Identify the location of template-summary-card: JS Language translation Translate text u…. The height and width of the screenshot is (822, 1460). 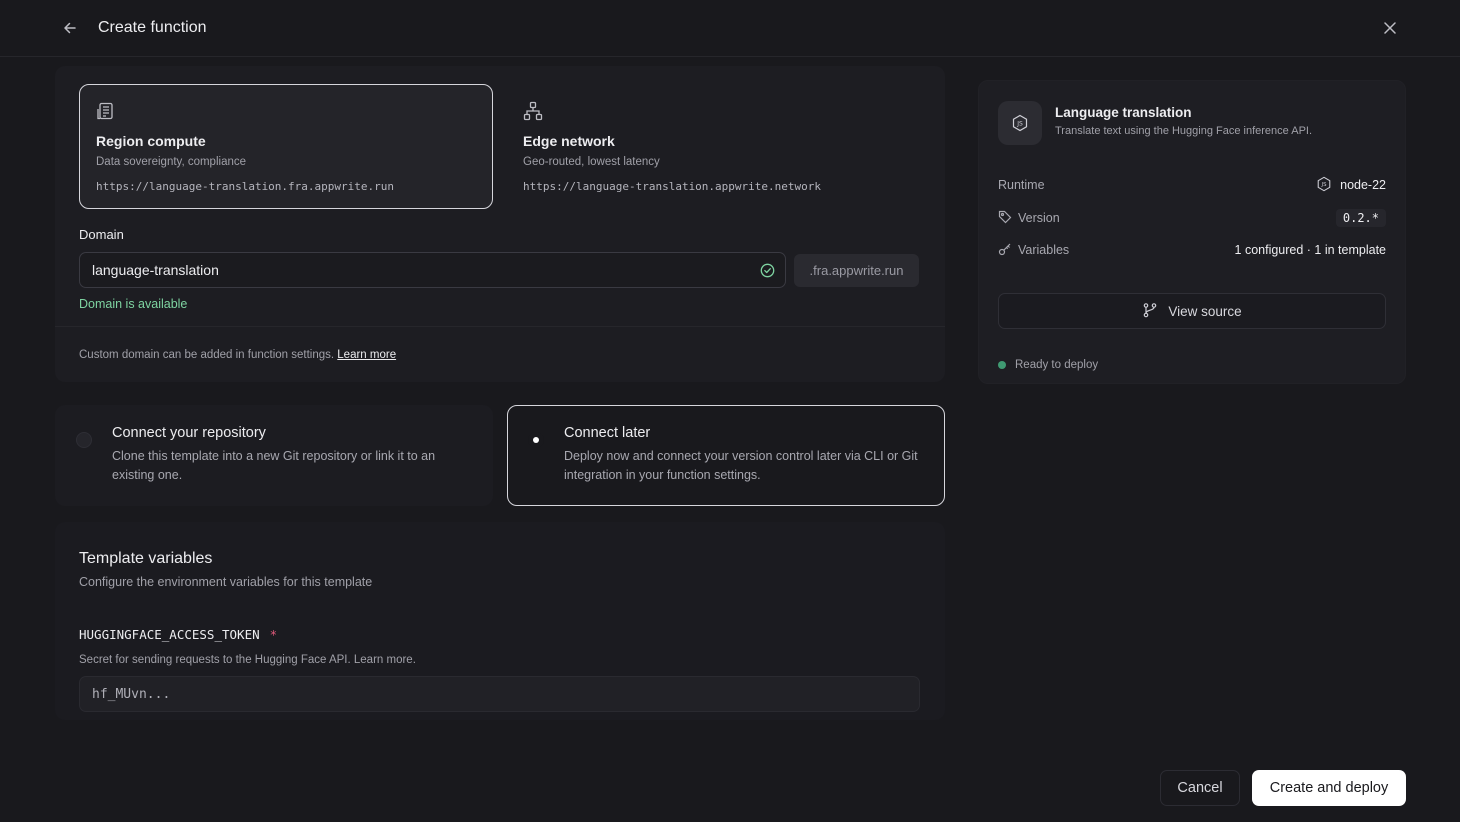
(1192, 232).